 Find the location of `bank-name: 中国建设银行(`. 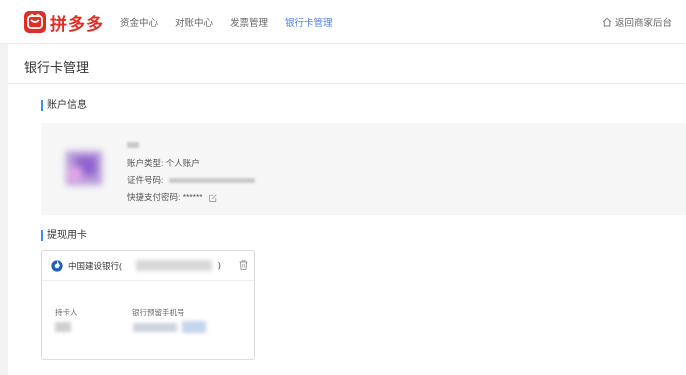

bank-name: 中国建设银行( is located at coordinates (95, 266).